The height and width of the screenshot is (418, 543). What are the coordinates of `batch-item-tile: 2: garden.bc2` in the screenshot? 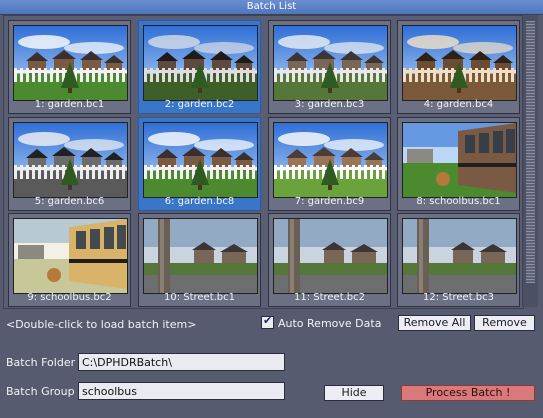 It's located at (199, 67).